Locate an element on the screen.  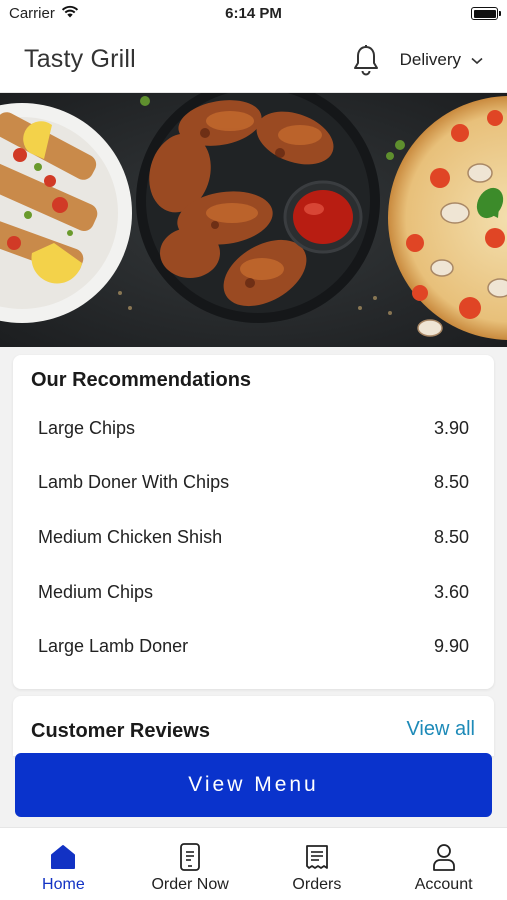
carrier-label: Carrier is located at coordinates (32, 13).